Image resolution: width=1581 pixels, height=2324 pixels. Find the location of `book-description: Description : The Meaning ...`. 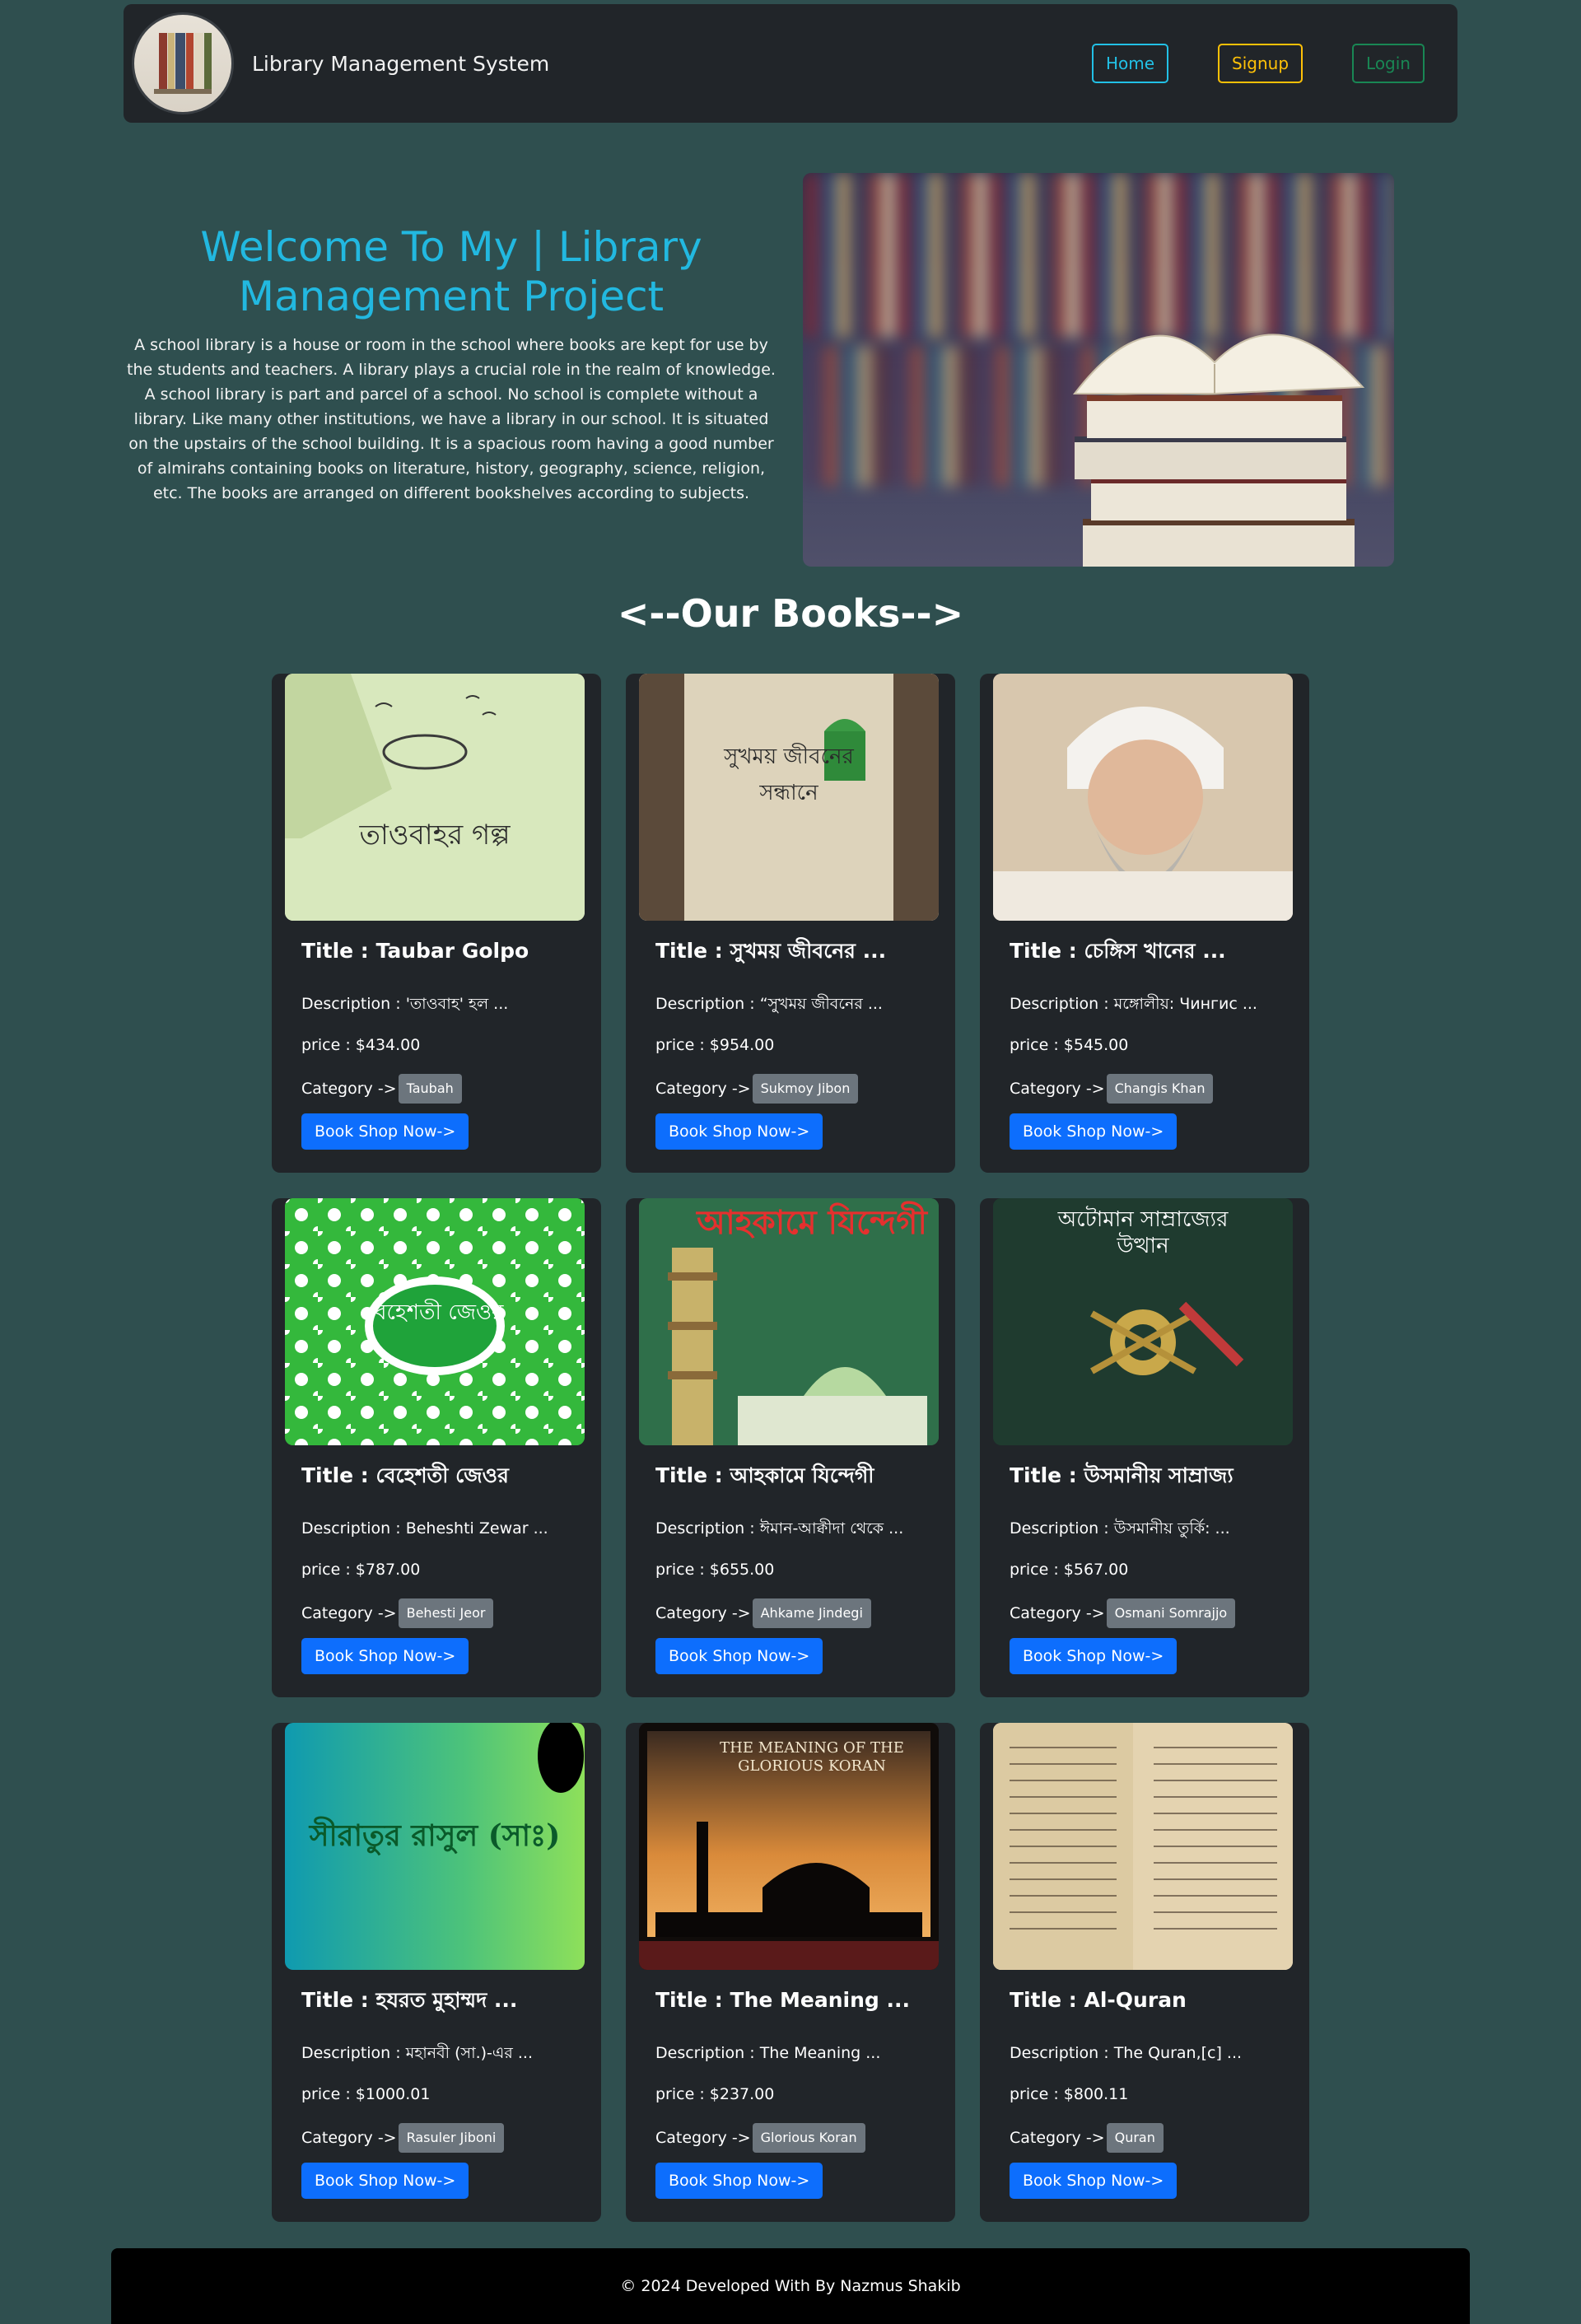

book-description: Description : The Meaning ... is located at coordinates (768, 2053).